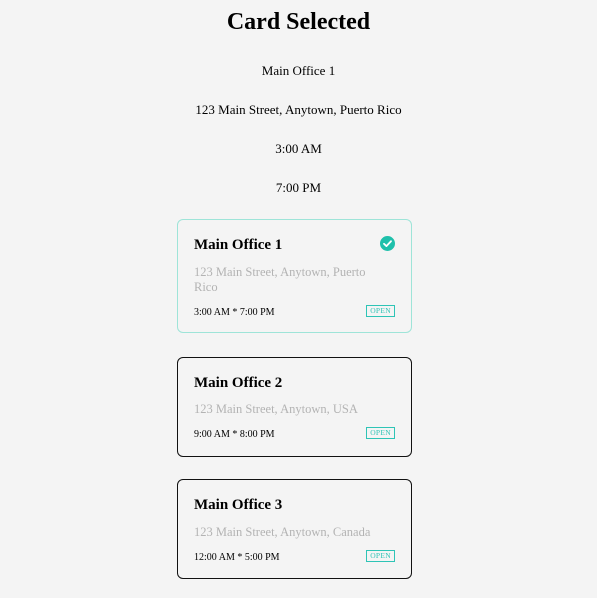 This screenshot has height=598, width=597. Describe the element at coordinates (234, 312) in the screenshot. I see `card-hours: 3:00 AM * 7:00 PM` at that location.